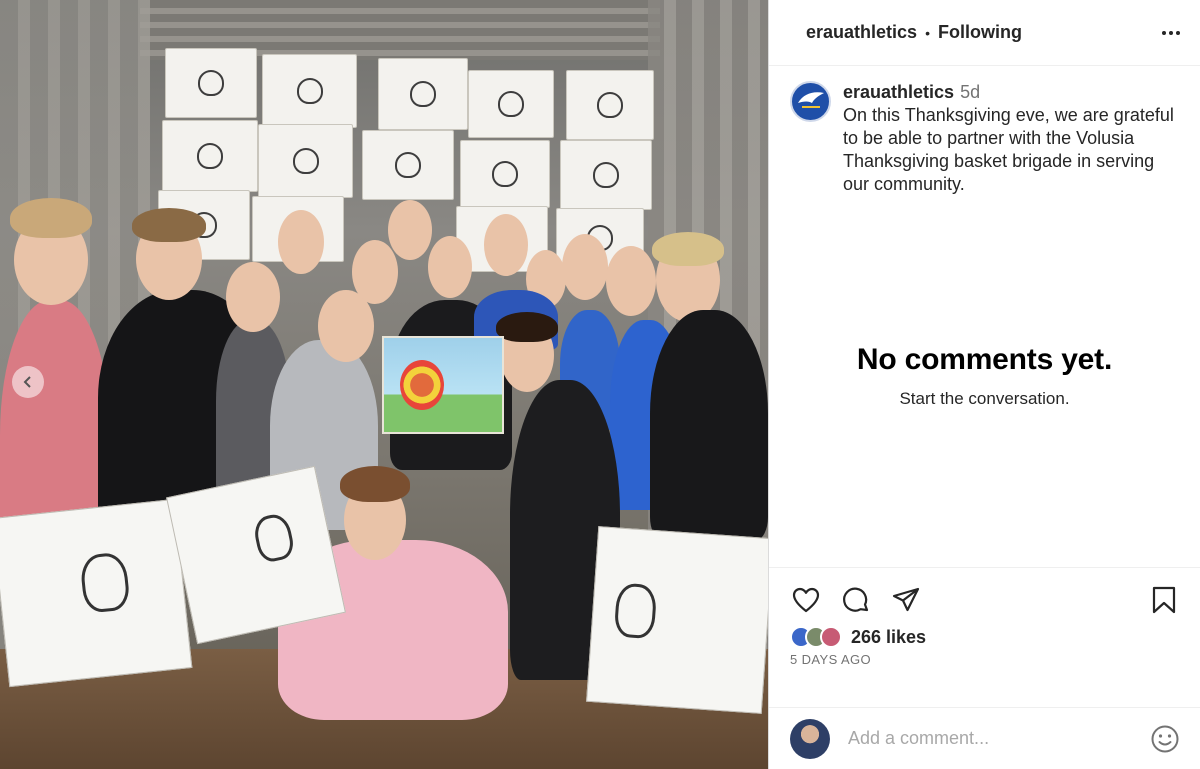 The image size is (1200, 769). What do you see at coordinates (980, 32) in the screenshot?
I see `following-button: Following` at bounding box center [980, 32].